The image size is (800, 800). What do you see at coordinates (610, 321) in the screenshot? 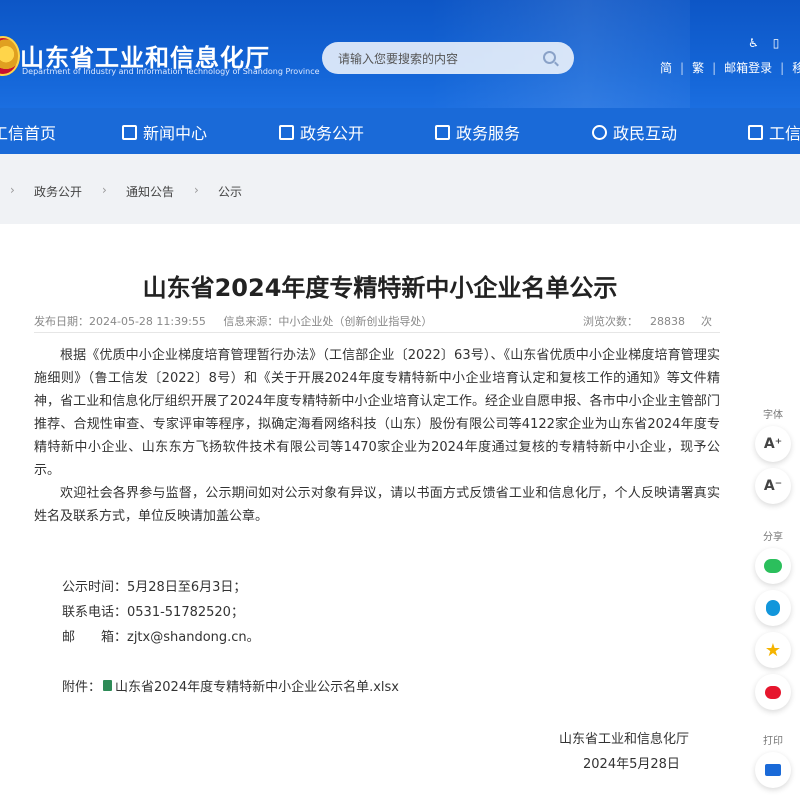
I see `views-label: 浏览次数：` at bounding box center [610, 321].